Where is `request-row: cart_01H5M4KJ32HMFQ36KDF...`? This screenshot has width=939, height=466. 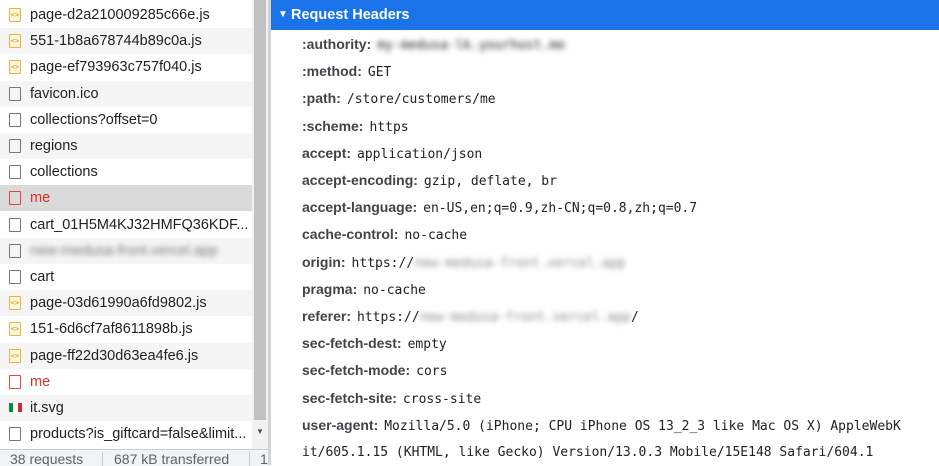 request-row: cart_01H5M4KJ32HMFQ36KDF... is located at coordinates (126, 225).